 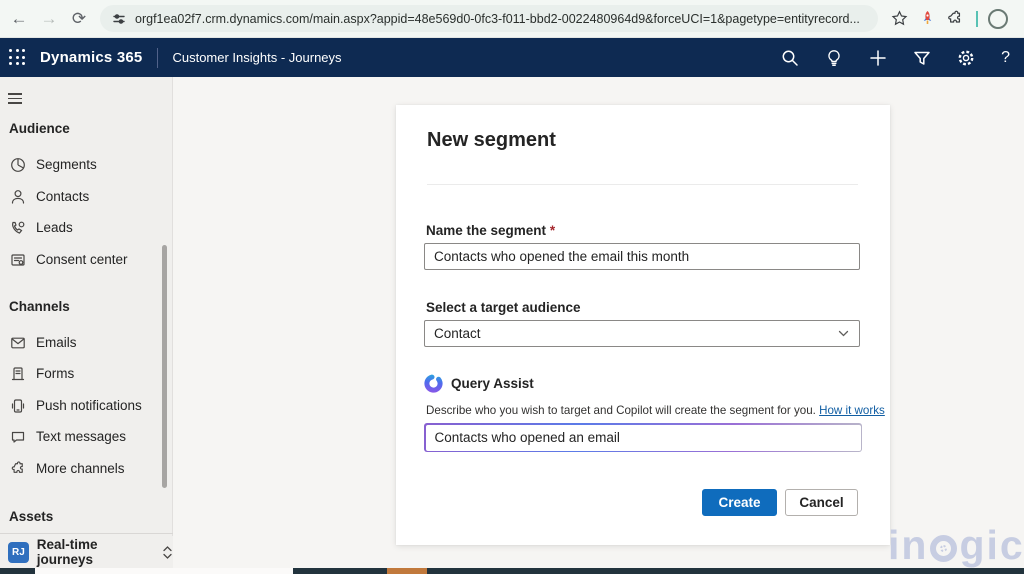 What do you see at coordinates (977, 18) in the screenshot?
I see `toolbar-separator` at bounding box center [977, 18].